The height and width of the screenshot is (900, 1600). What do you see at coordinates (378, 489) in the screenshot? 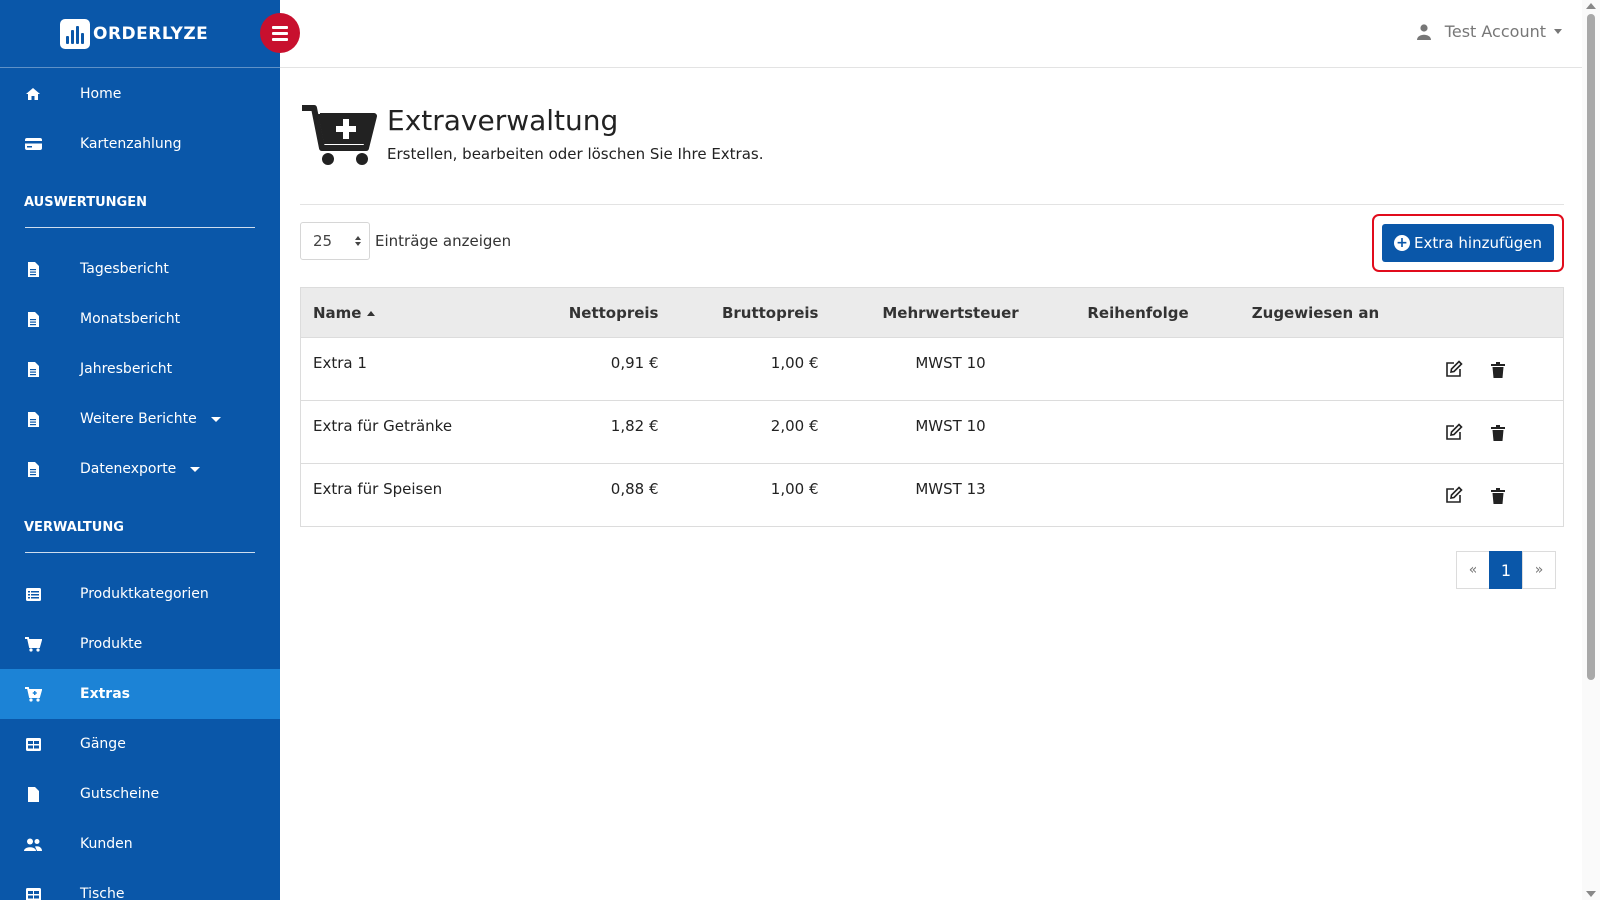
I see `cell-name: Extra für Speisen` at bounding box center [378, 489].